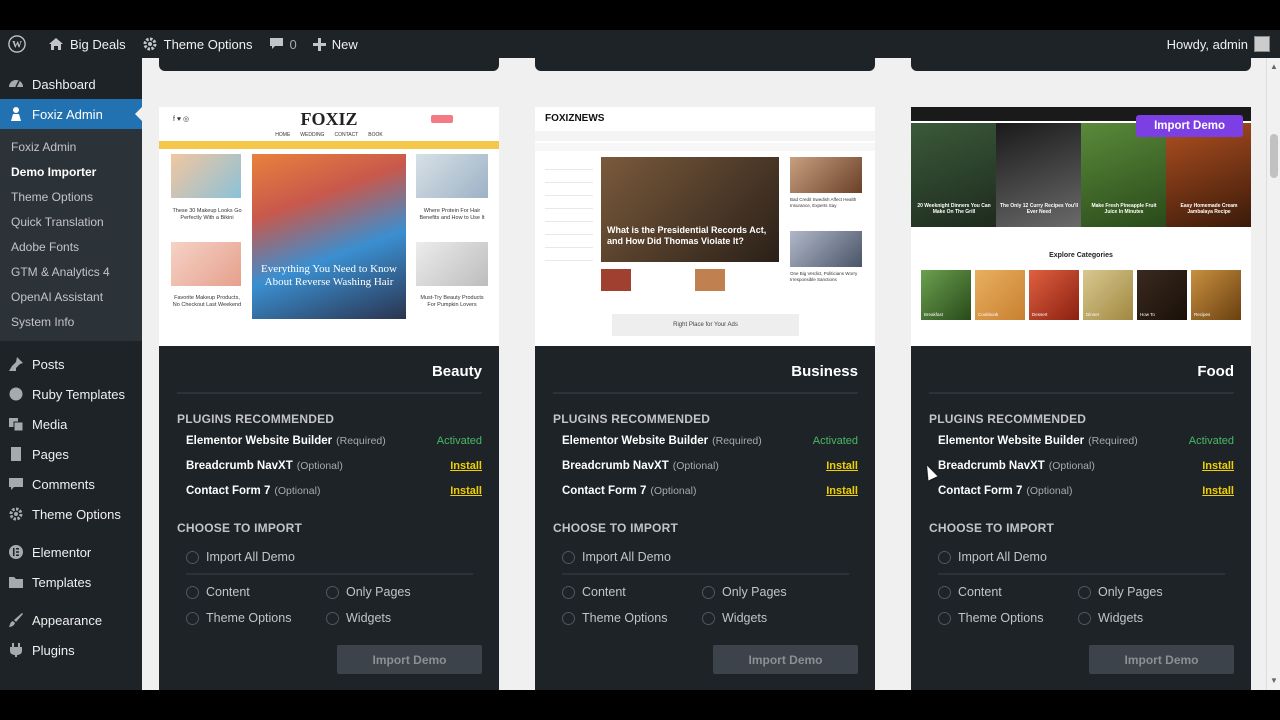 Image resolution: width=1280 pixels, height=720 pixels. Describe the element at coordinates (1011, 441) in the screenshot. I see `plugin-name: Elementor Website Builder` at that location.